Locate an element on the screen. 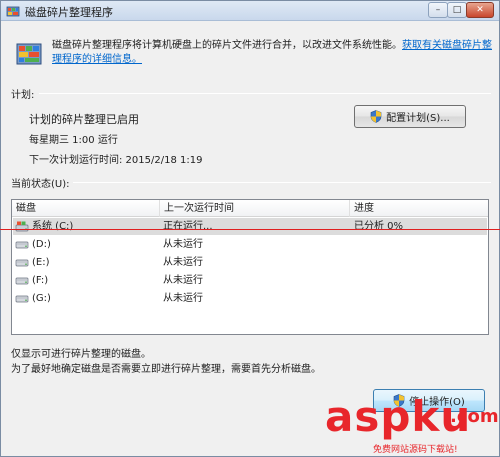 The height and width of the screenshot is (457, 500). schedule-run-time: 每星期三 1:00 运行 is located at coordinates (73, 140).